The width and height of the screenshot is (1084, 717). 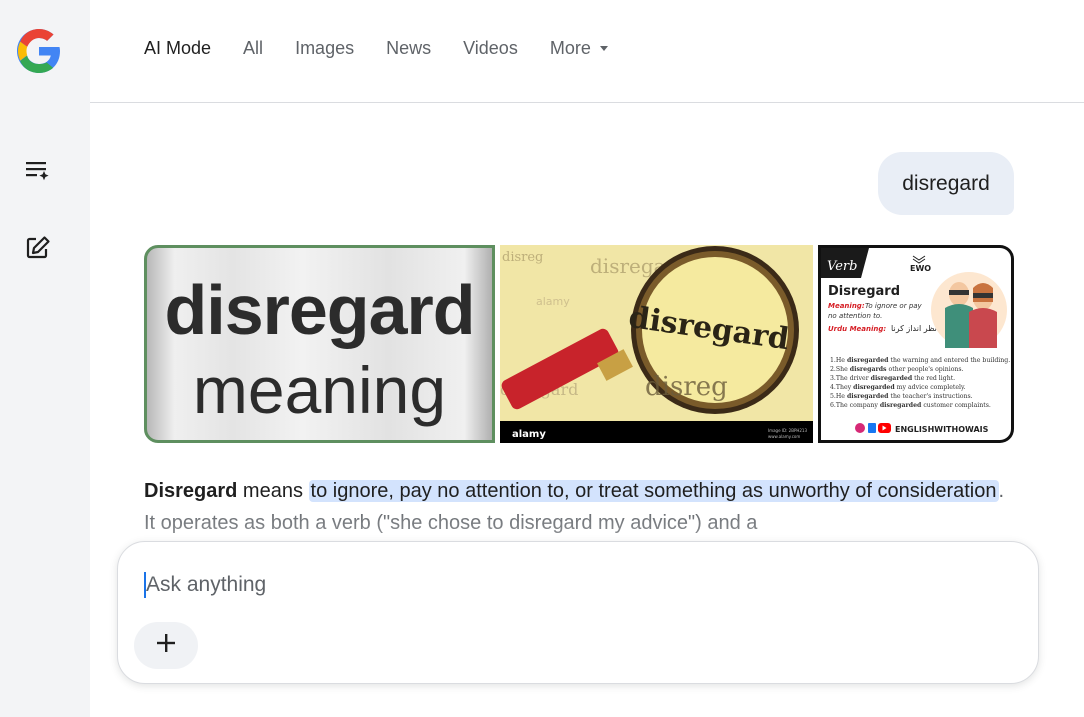 What do you see at coordinates (864, 291) in the screenshot?
I see `ewo-title: Disregard` at bounding box center [864, 291].